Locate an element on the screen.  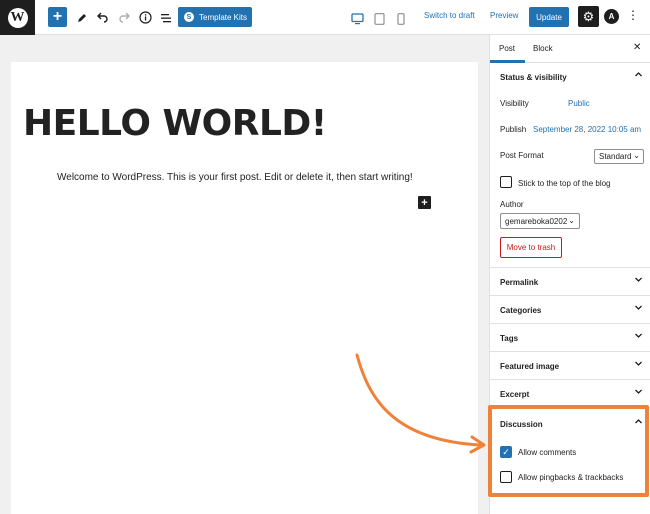
settings-button: ⚙ is located at coordinates (588, 16).